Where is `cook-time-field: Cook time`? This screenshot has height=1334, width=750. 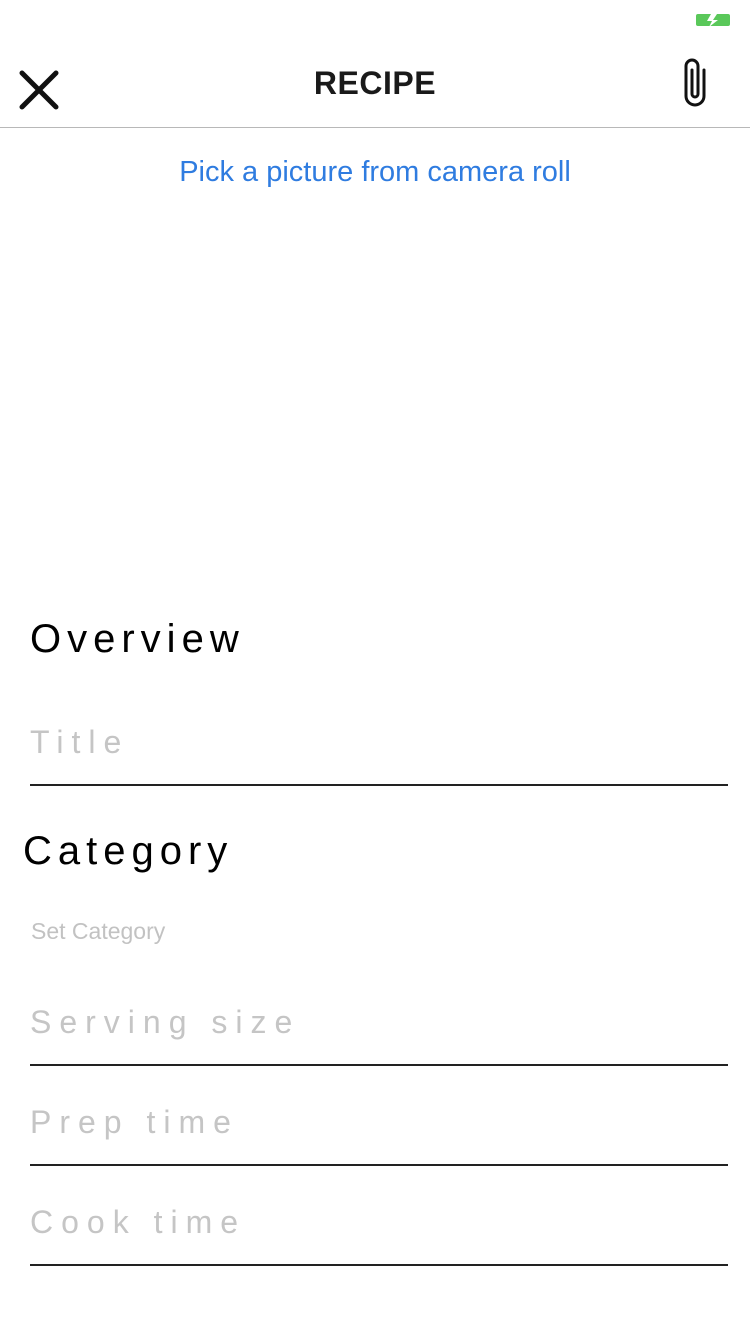 cook-time-field: Cook time is located at coordinates (379, 1229).